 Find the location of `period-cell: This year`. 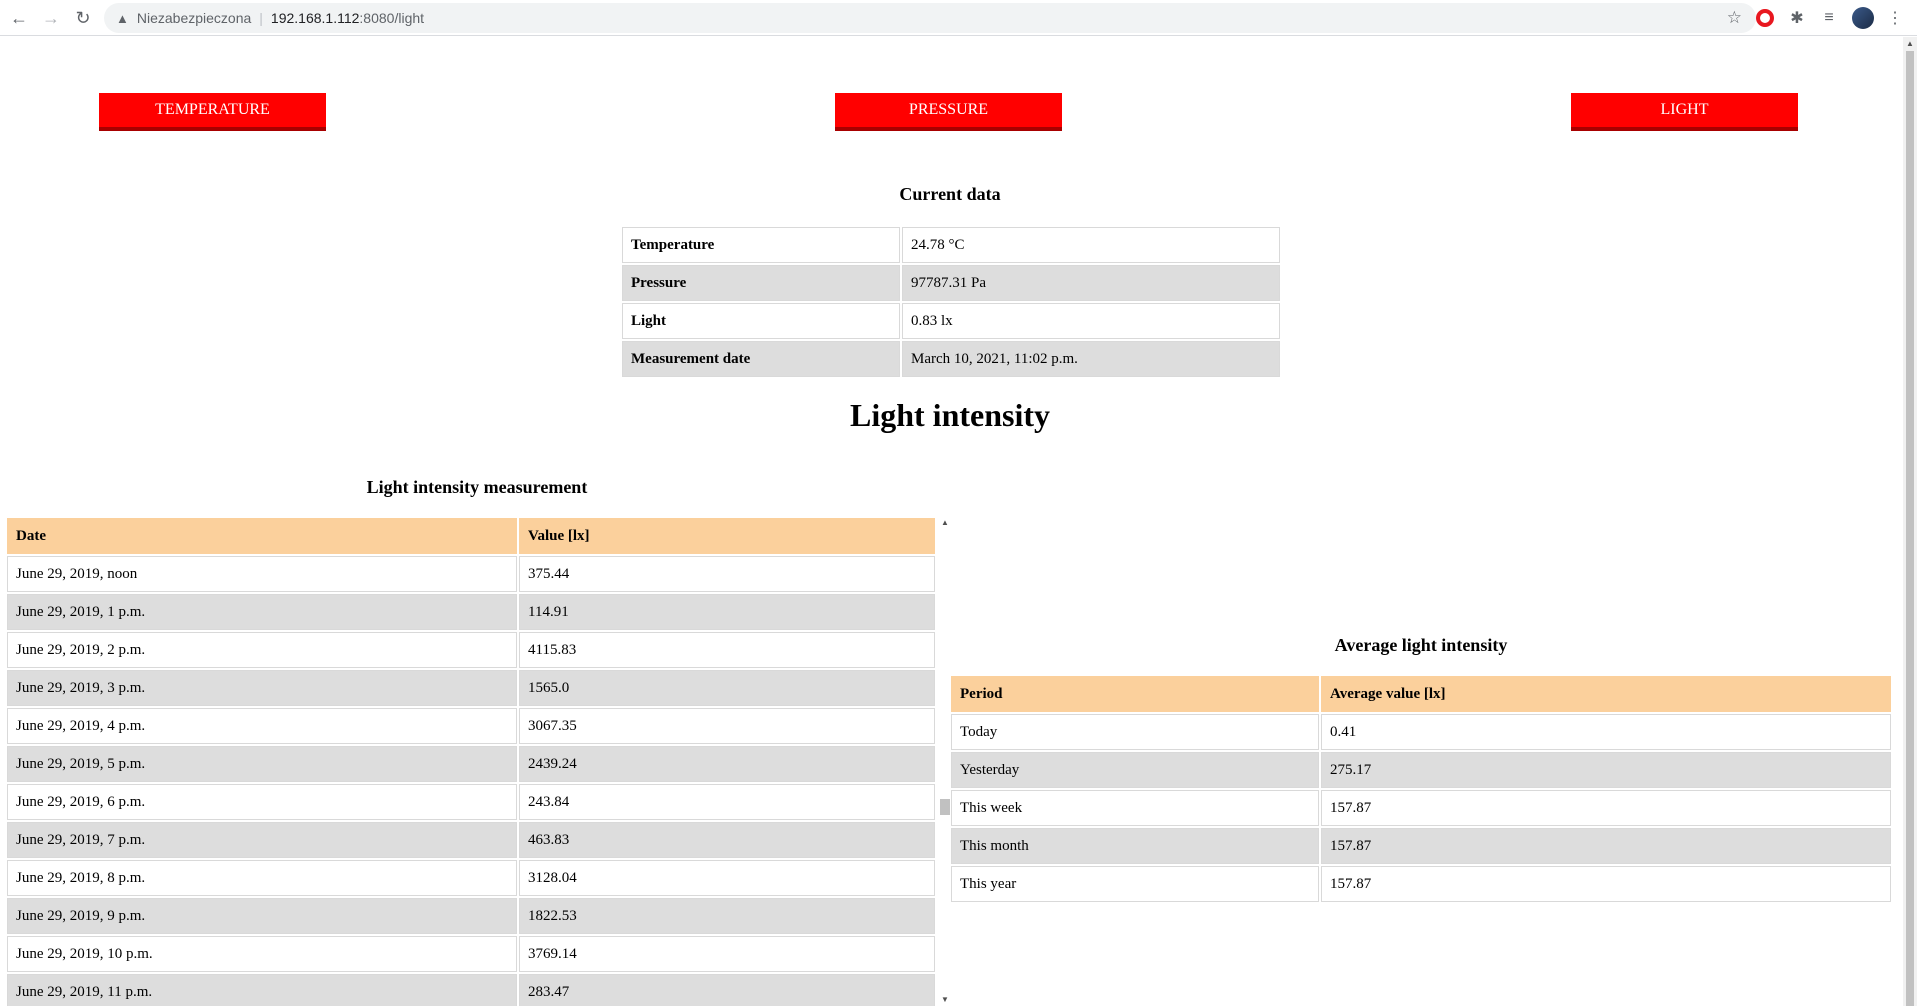

period-cell: This year is located at coordinates (1135, 884).